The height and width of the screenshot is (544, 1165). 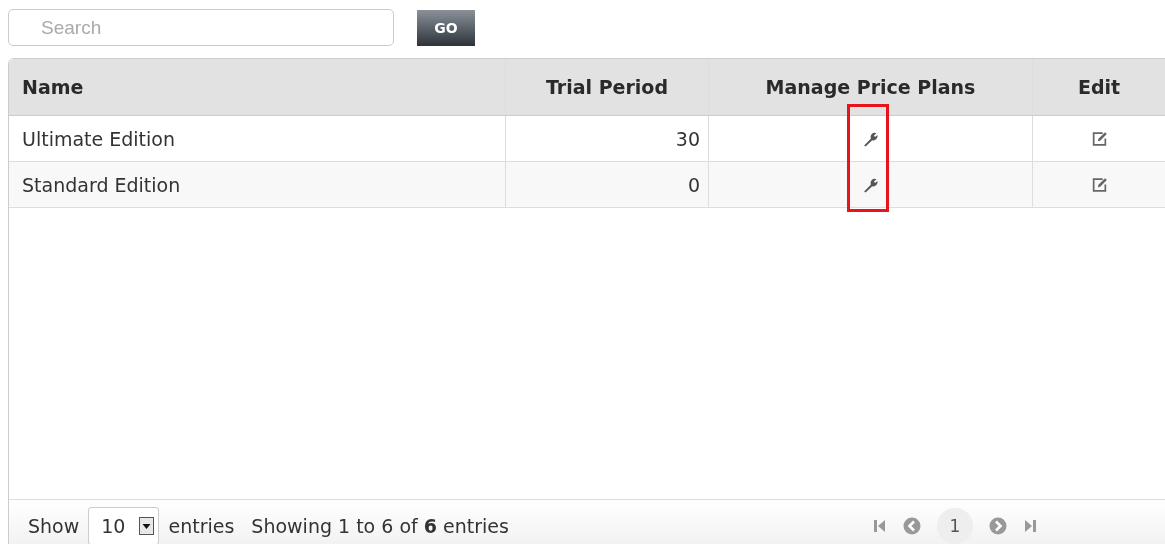 I want to click on last-page-icon, so click(x=1029, y=526).